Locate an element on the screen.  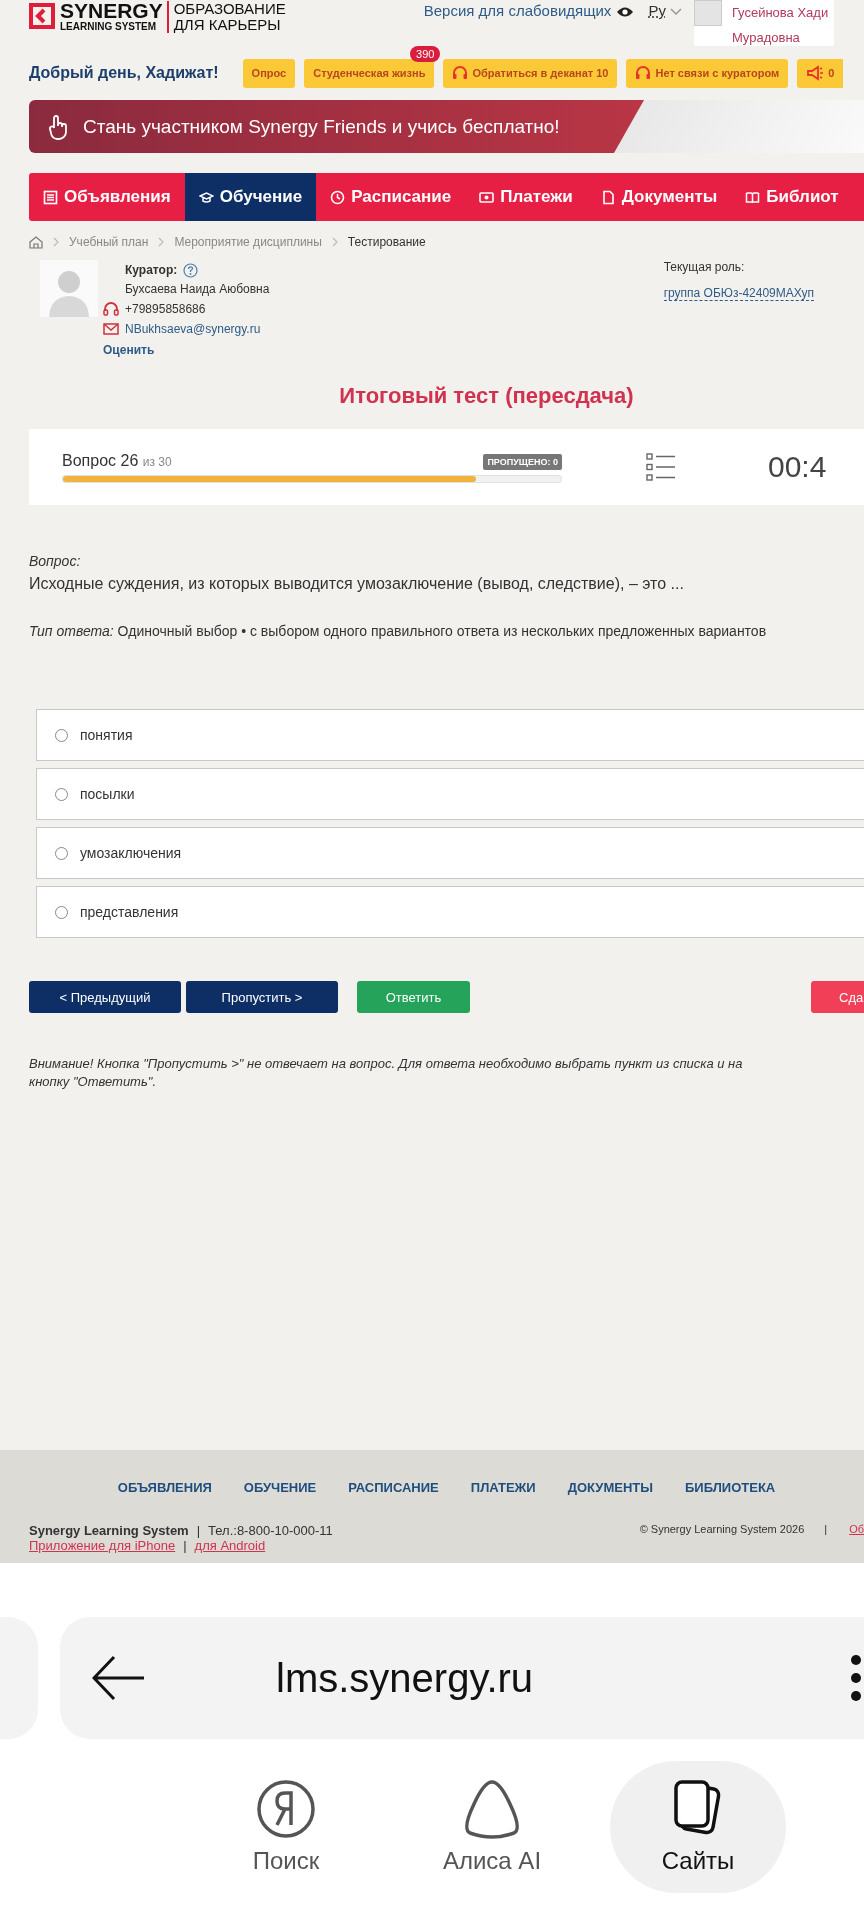
question-label: Вопрос: is located at coordinates (55, 561).